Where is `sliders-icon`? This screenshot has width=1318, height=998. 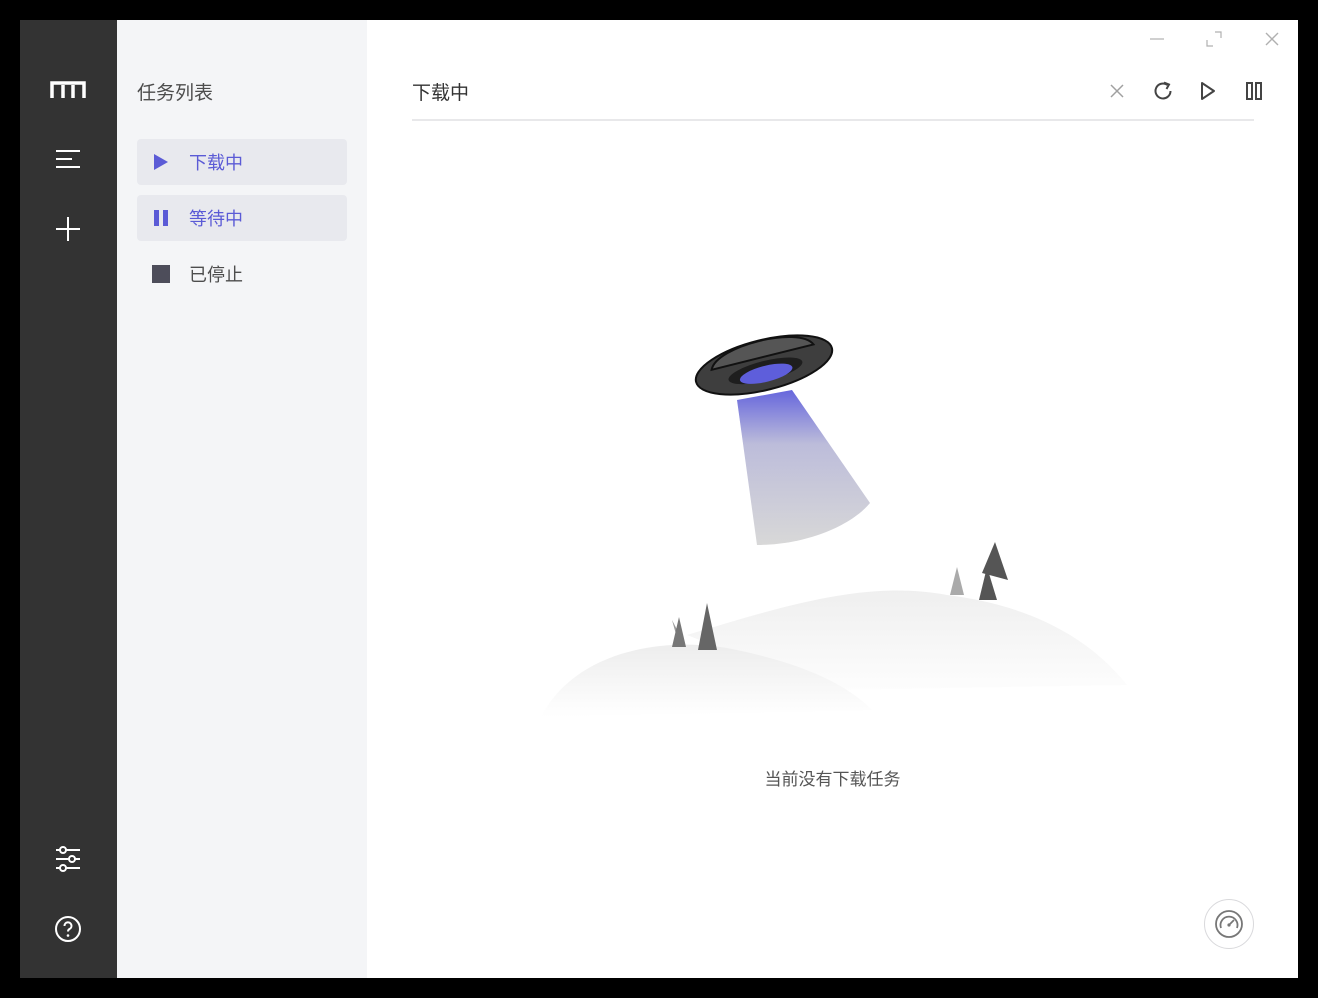 sliders-icon is located at coordinates (68, 859).